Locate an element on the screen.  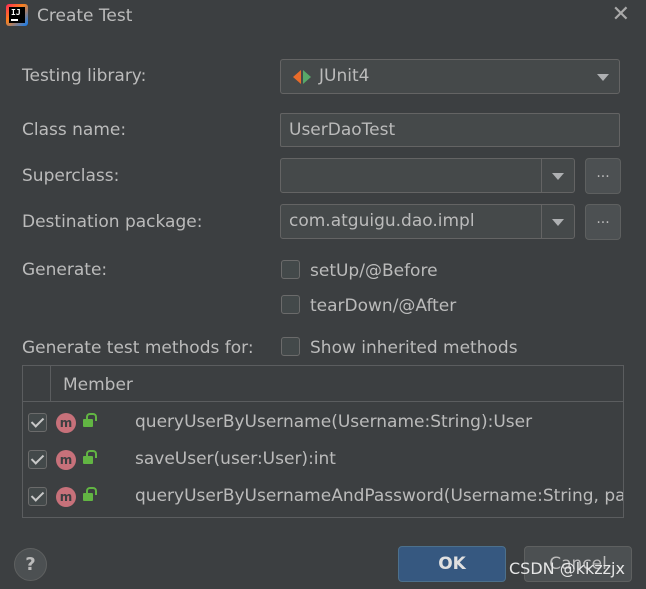
dialog-title: Create Test is located at coordinates (85, 16).